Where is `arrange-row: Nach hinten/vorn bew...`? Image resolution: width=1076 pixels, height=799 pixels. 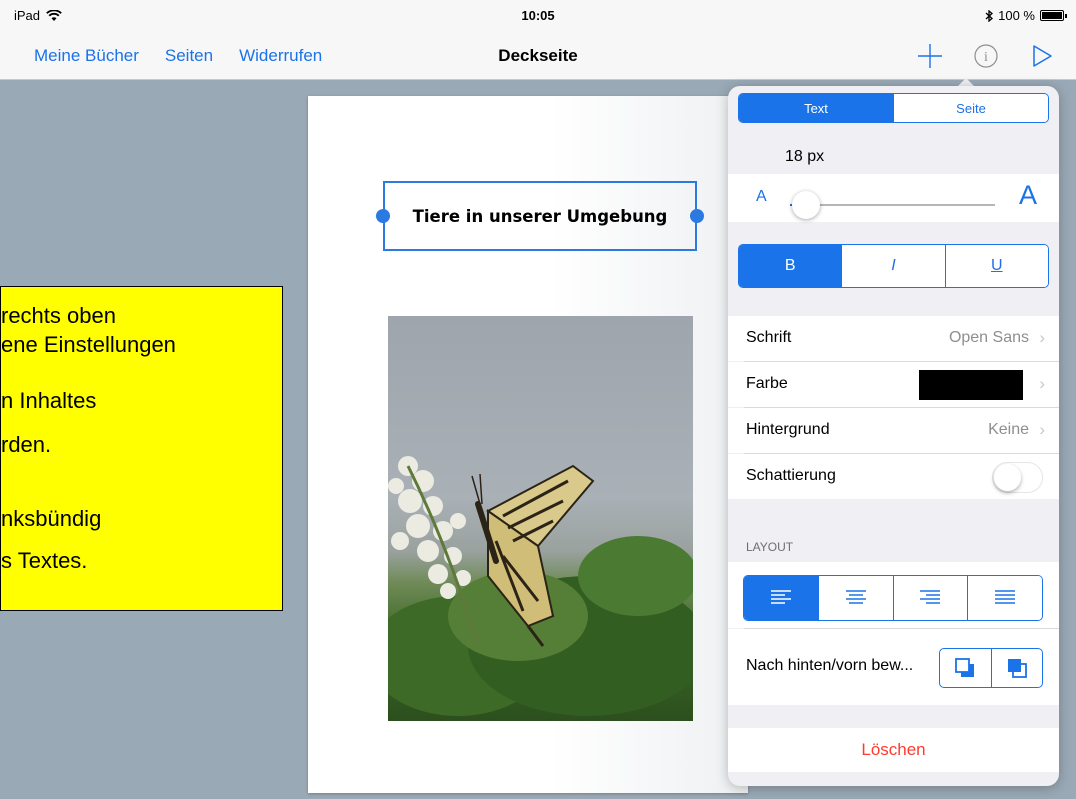 arrange-row: Nach hinten/vorn bew... is located at coordinates (893, 667).